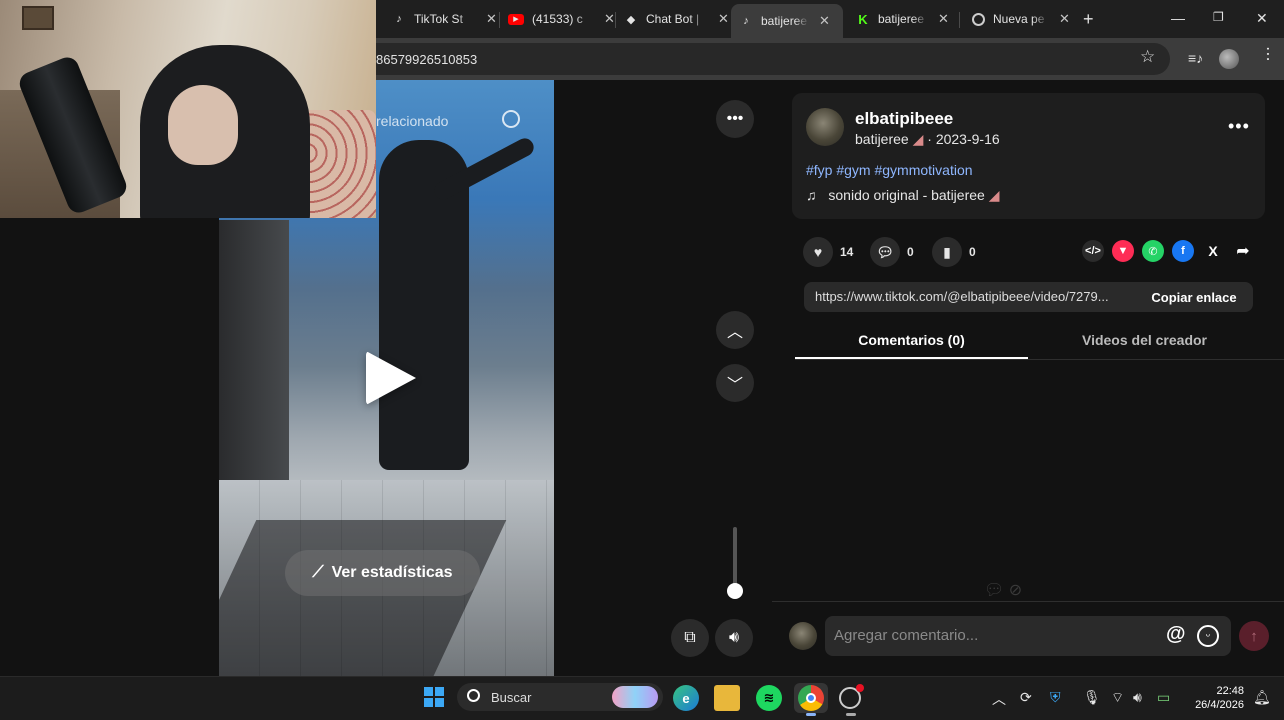 The height and width of the screenshot is (720, 1284). What do you see at coordinates (1153, 251) in the screenshot?
I see `whatsapp-icon: ✆` at bounding box center [1153, 251].